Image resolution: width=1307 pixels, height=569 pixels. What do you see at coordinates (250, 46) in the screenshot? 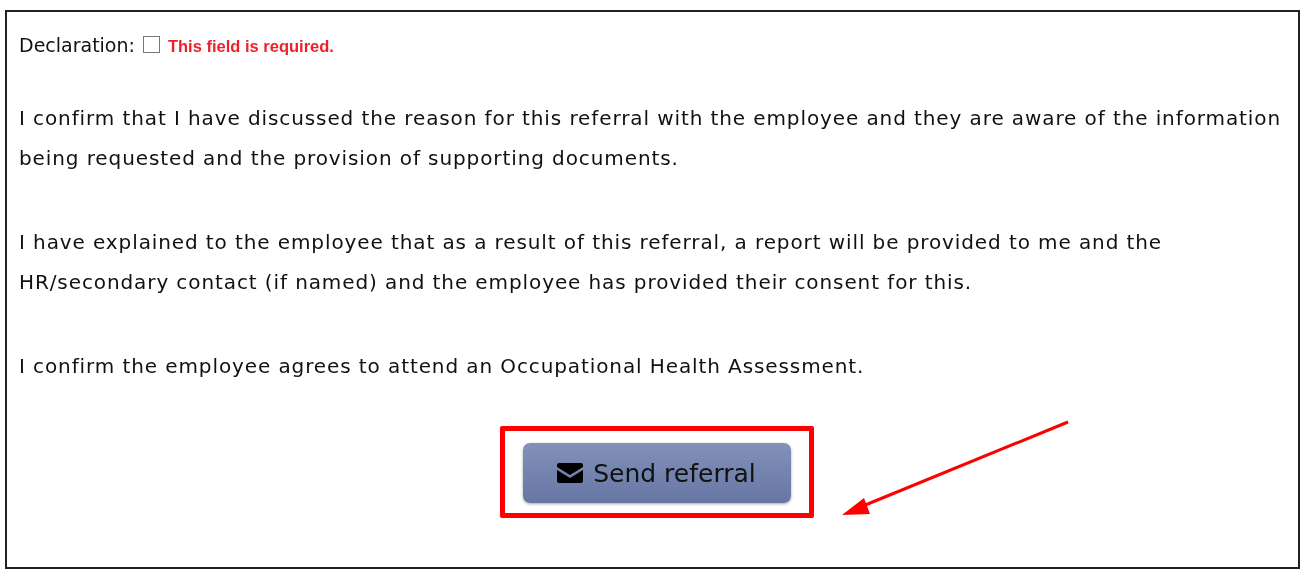
I see `error-message: This field is required.` at bounding box center [250, 46].